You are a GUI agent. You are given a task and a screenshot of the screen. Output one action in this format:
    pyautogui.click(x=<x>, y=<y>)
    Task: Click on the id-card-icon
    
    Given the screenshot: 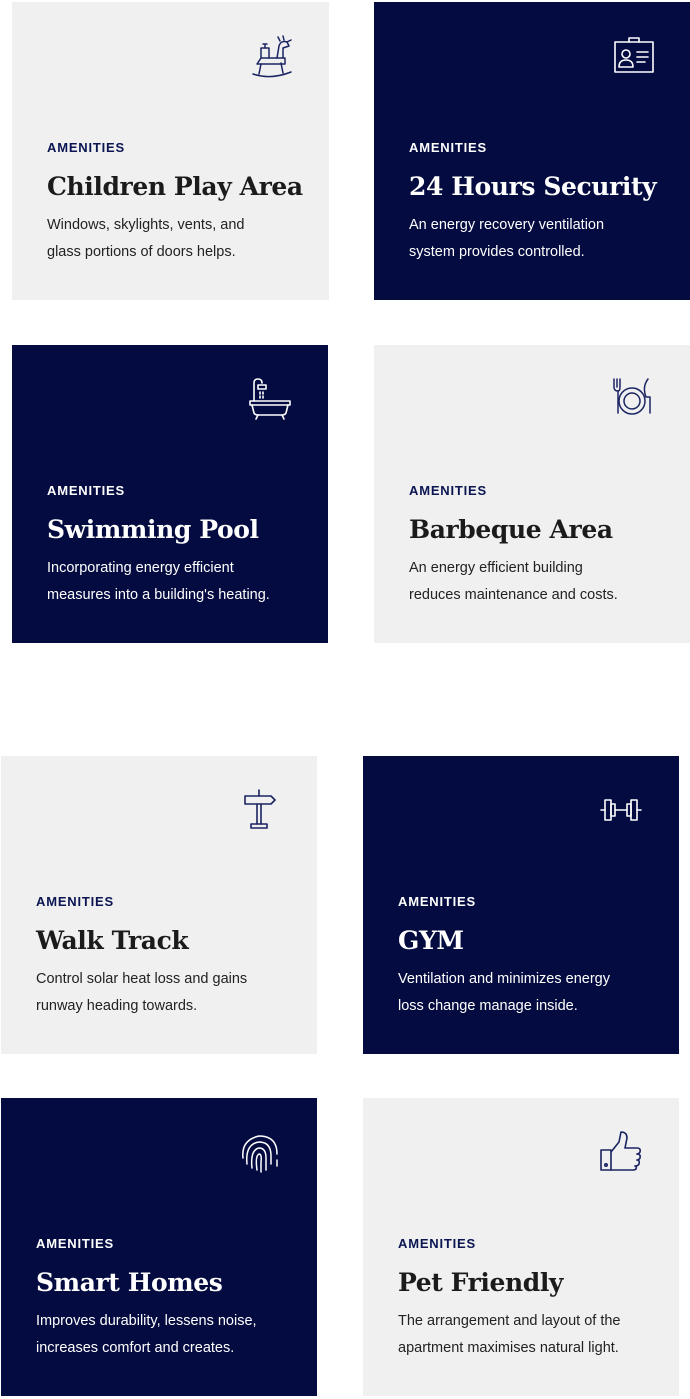 What is the action you would take?
    pyautogui.click(x=633, y=56)
    